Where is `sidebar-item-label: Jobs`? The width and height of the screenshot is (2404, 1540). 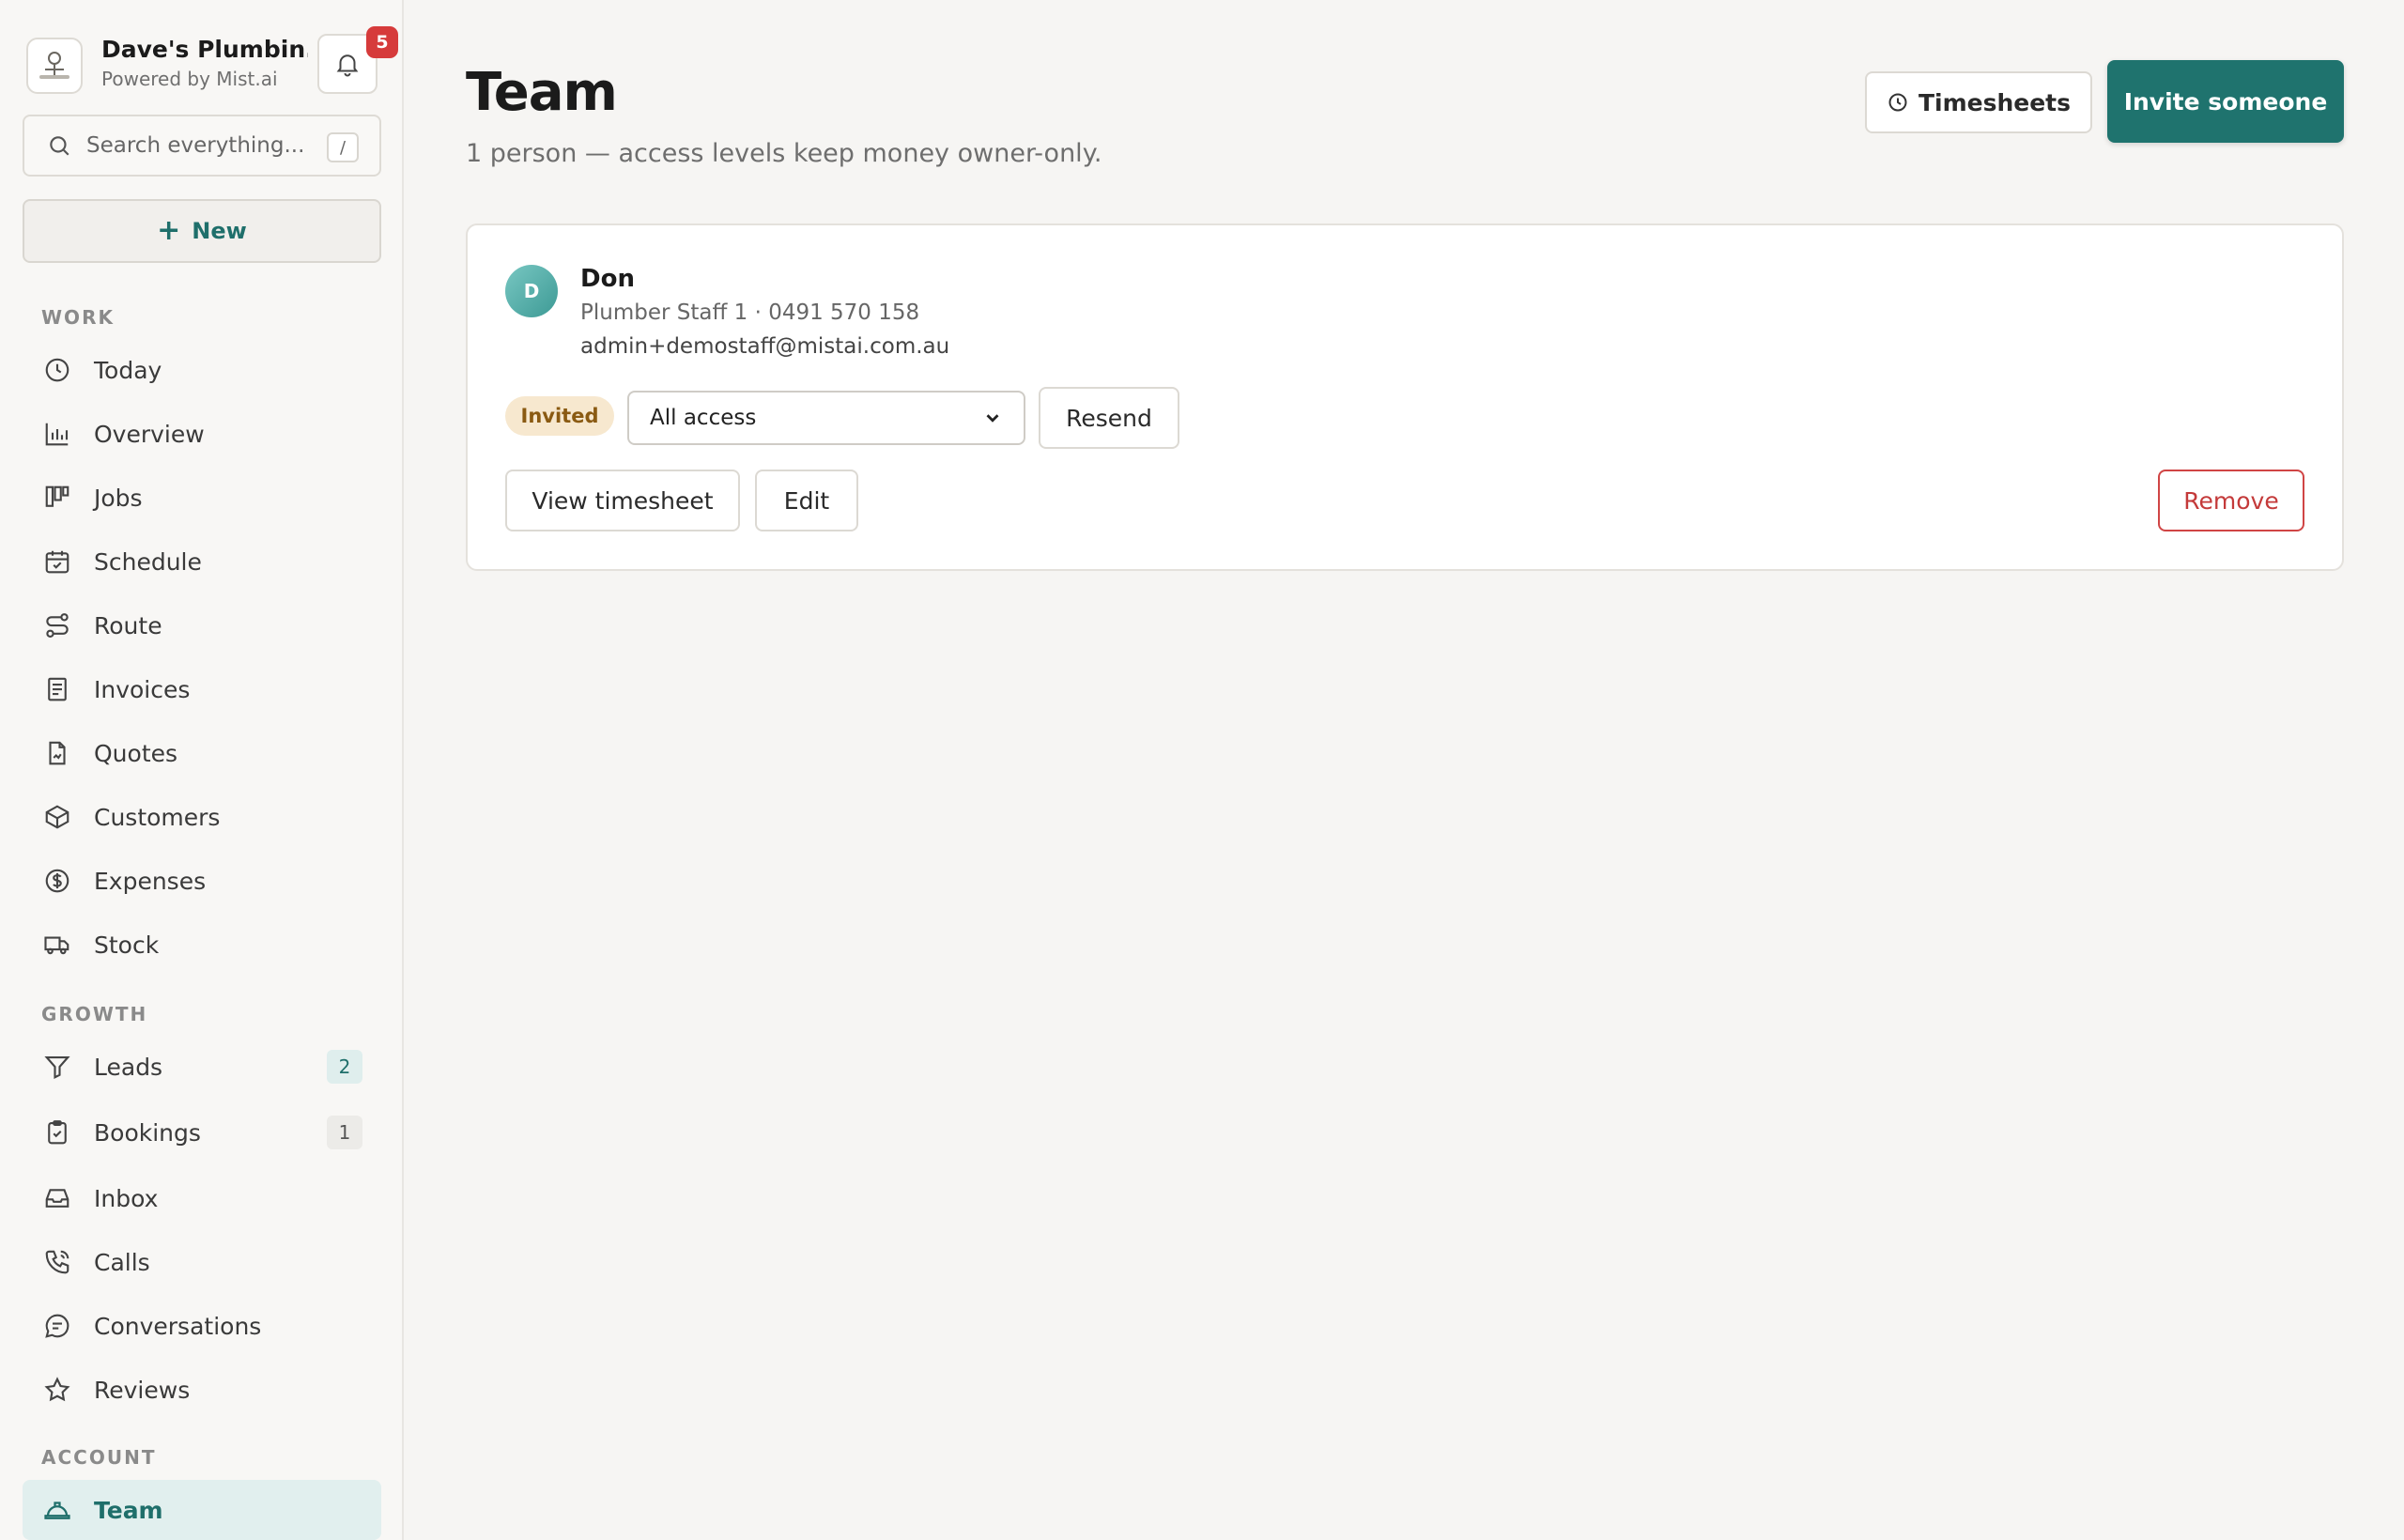
sidebar-item-label: Jobs is located at coordinates (118, 498).